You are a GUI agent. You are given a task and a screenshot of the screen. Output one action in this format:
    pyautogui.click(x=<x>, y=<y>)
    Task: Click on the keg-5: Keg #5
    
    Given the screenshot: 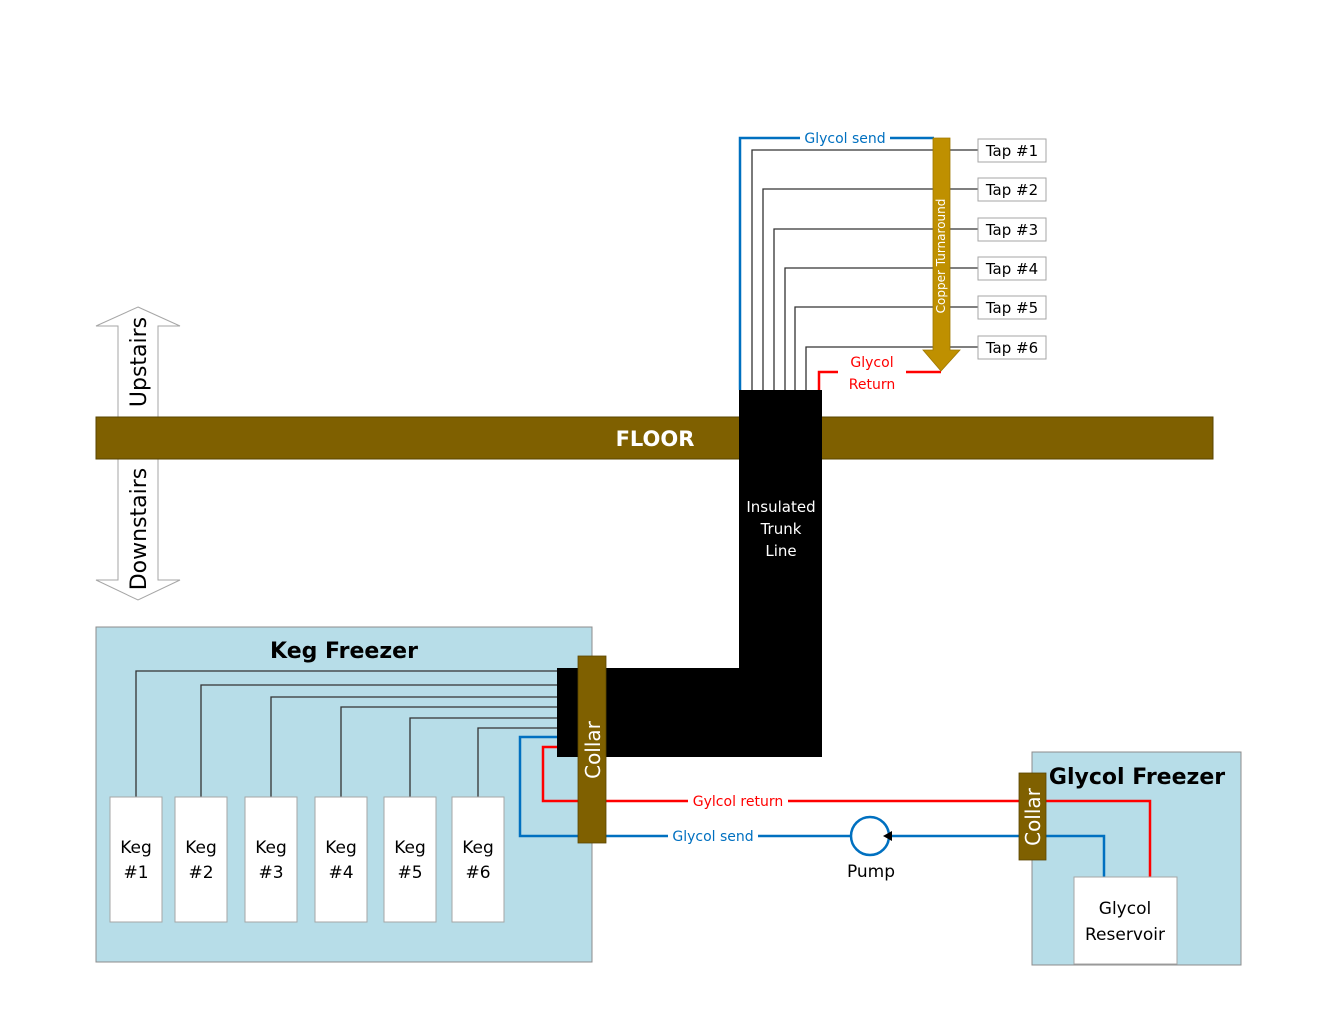 What is the action you would take?
    pyautogui.click(x=410, y=859)
    